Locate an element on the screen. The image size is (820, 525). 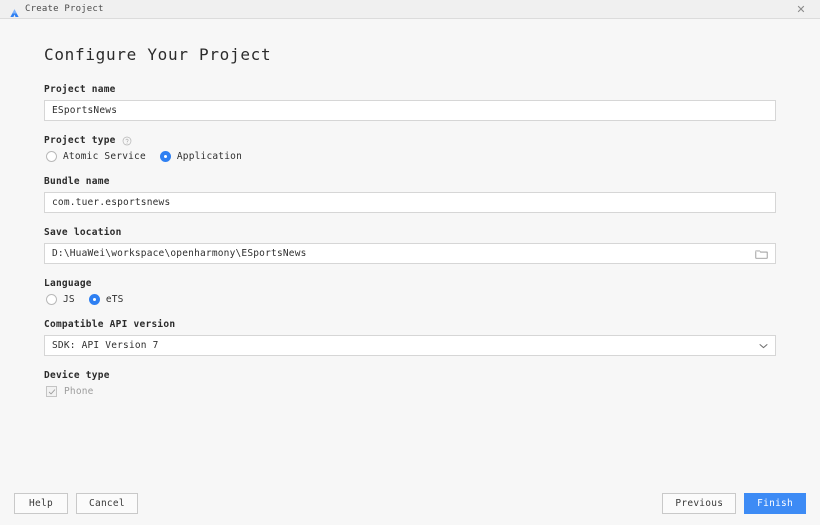
project-name-field-group: Project name ESportsNews is located at coordinates (410, 102).